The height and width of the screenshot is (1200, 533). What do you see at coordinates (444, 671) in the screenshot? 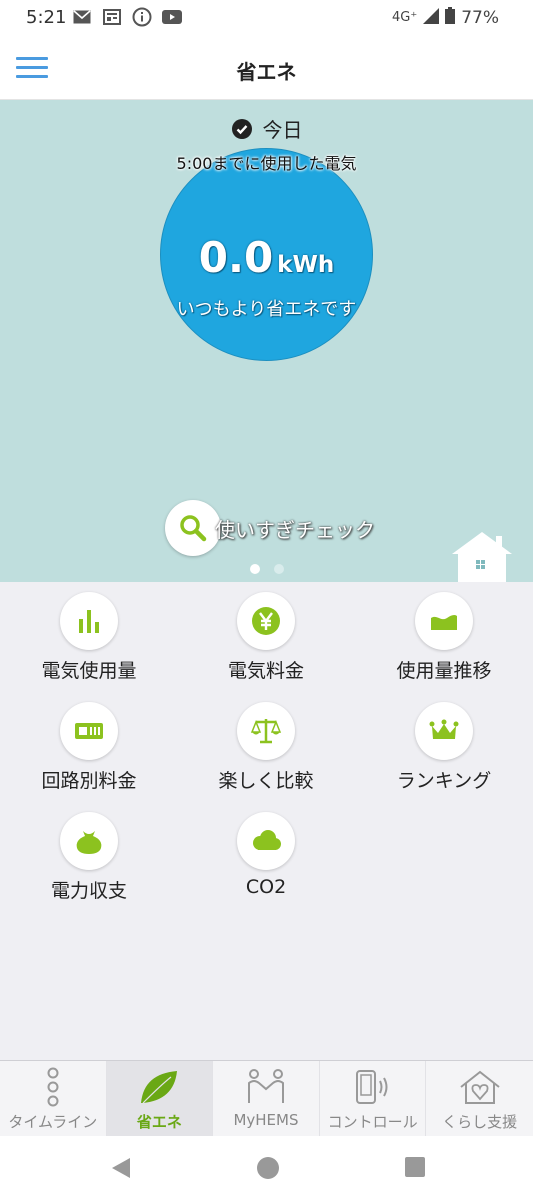
I see `menu-item-label: 使用量推移` at bounding box center [444, 671].